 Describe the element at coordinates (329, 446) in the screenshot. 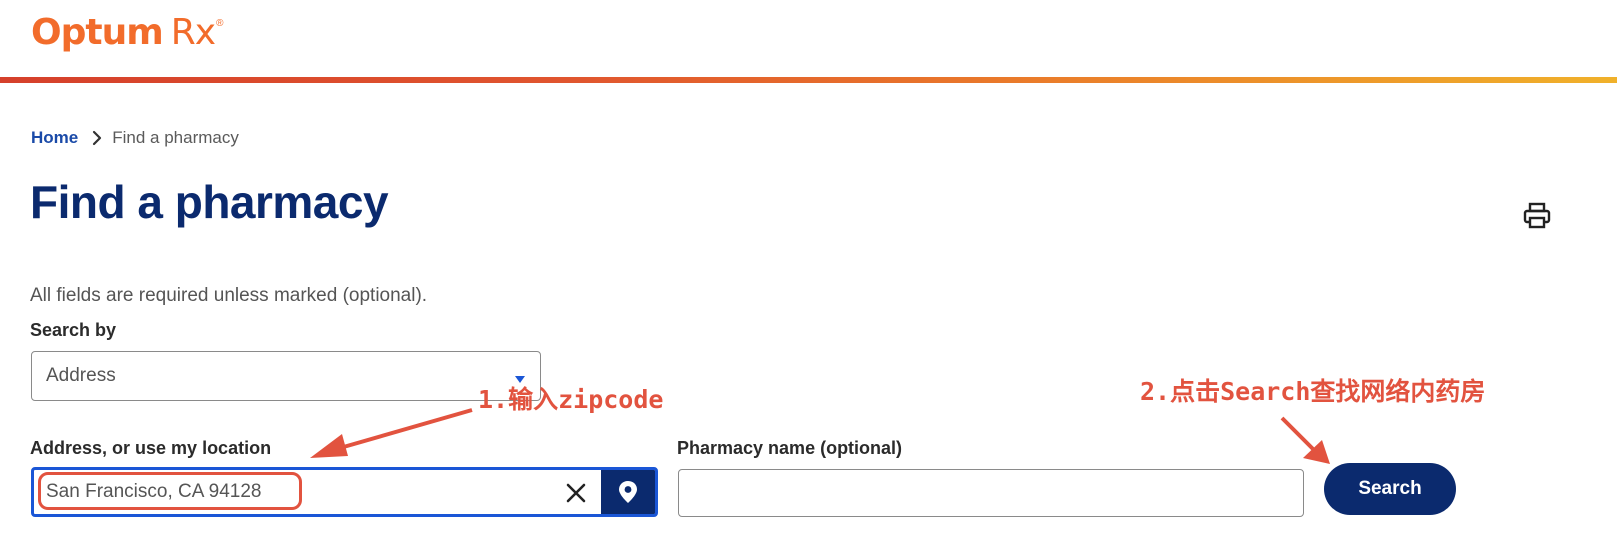

I see `annotation-arrow-1-head` at that location.